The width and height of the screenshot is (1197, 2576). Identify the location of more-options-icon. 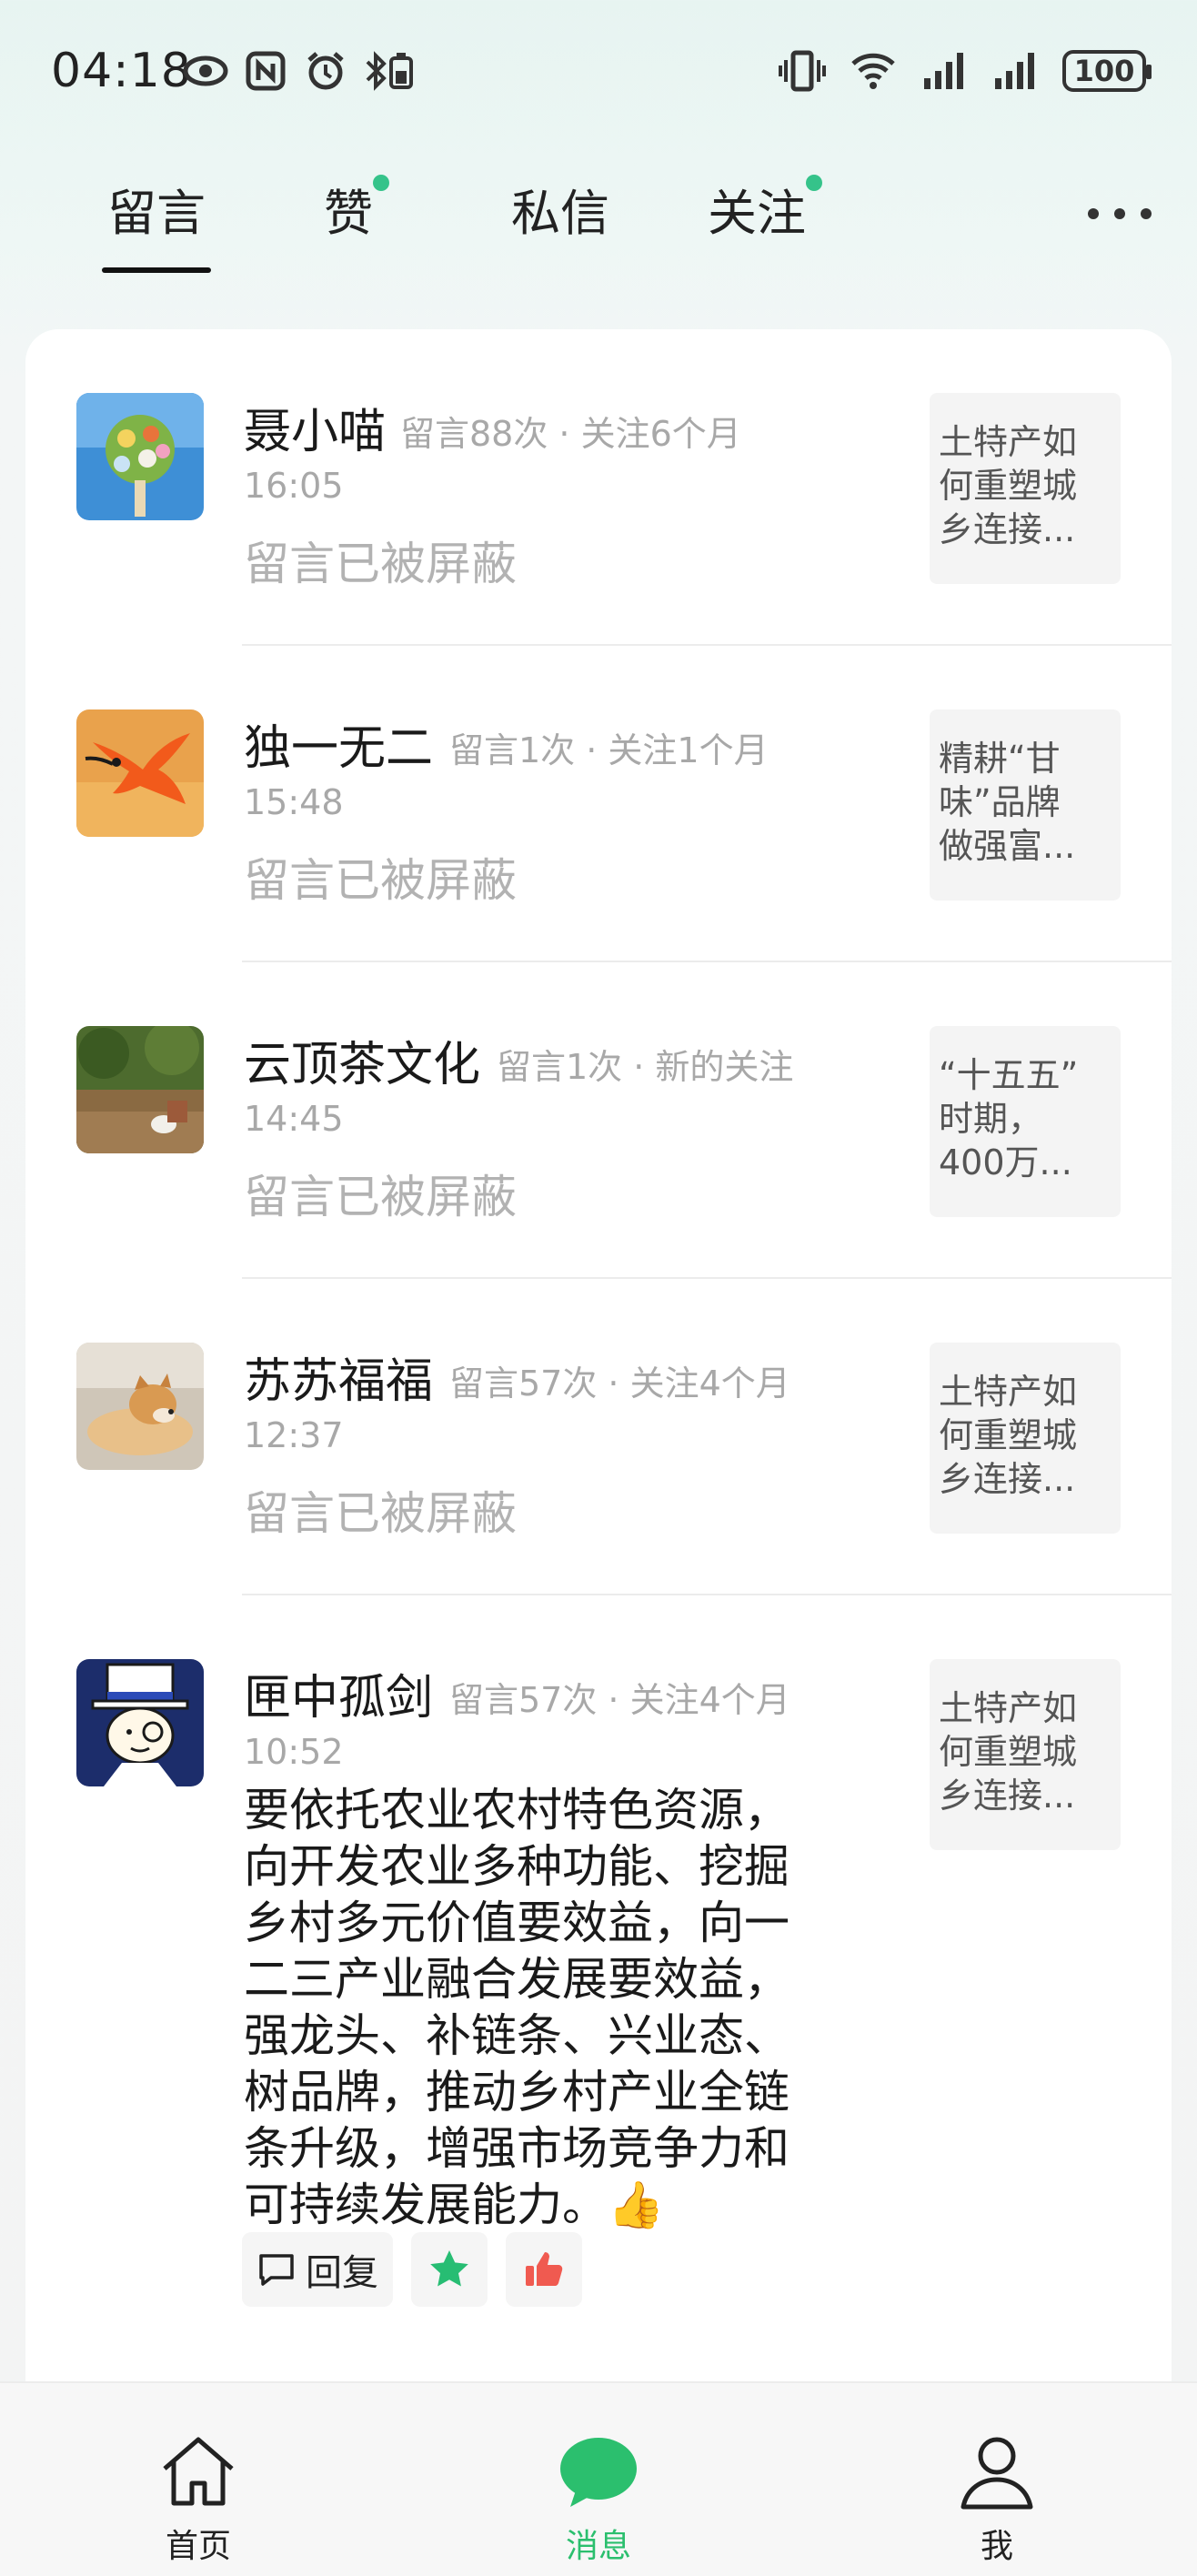
(1120, 214).